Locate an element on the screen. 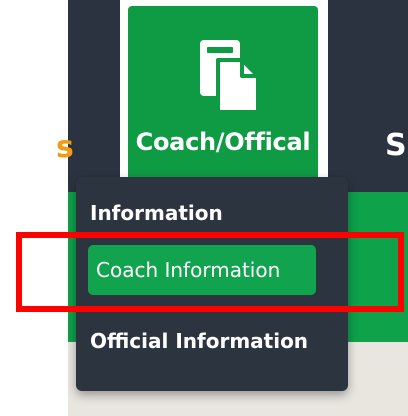 The height and width of the screenshot is (416, 408). adjacent-tile-left is located at coordinates (94, 96).